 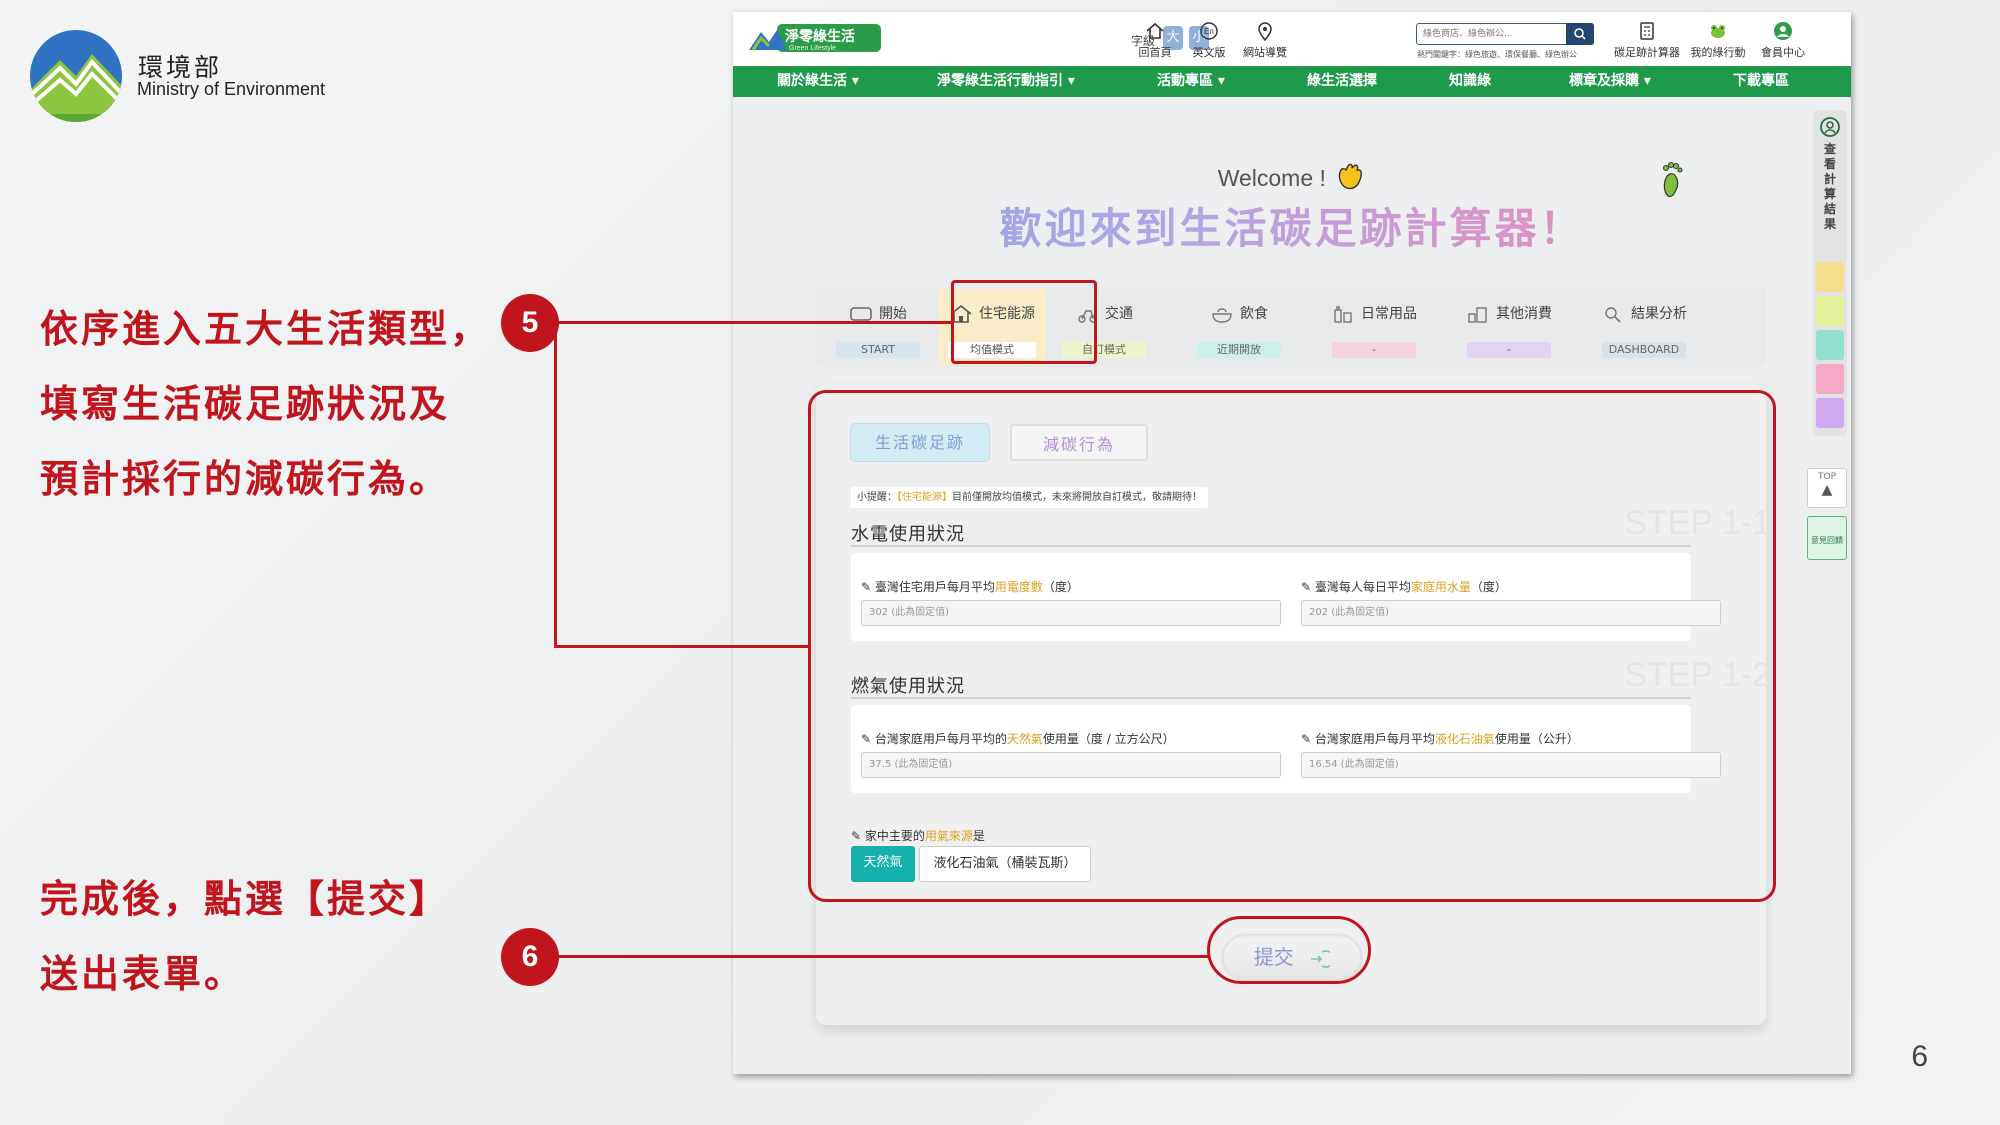 I want to click on carbon-calculator-label: 碳足跡計算器, so click(x=1647, y=52).